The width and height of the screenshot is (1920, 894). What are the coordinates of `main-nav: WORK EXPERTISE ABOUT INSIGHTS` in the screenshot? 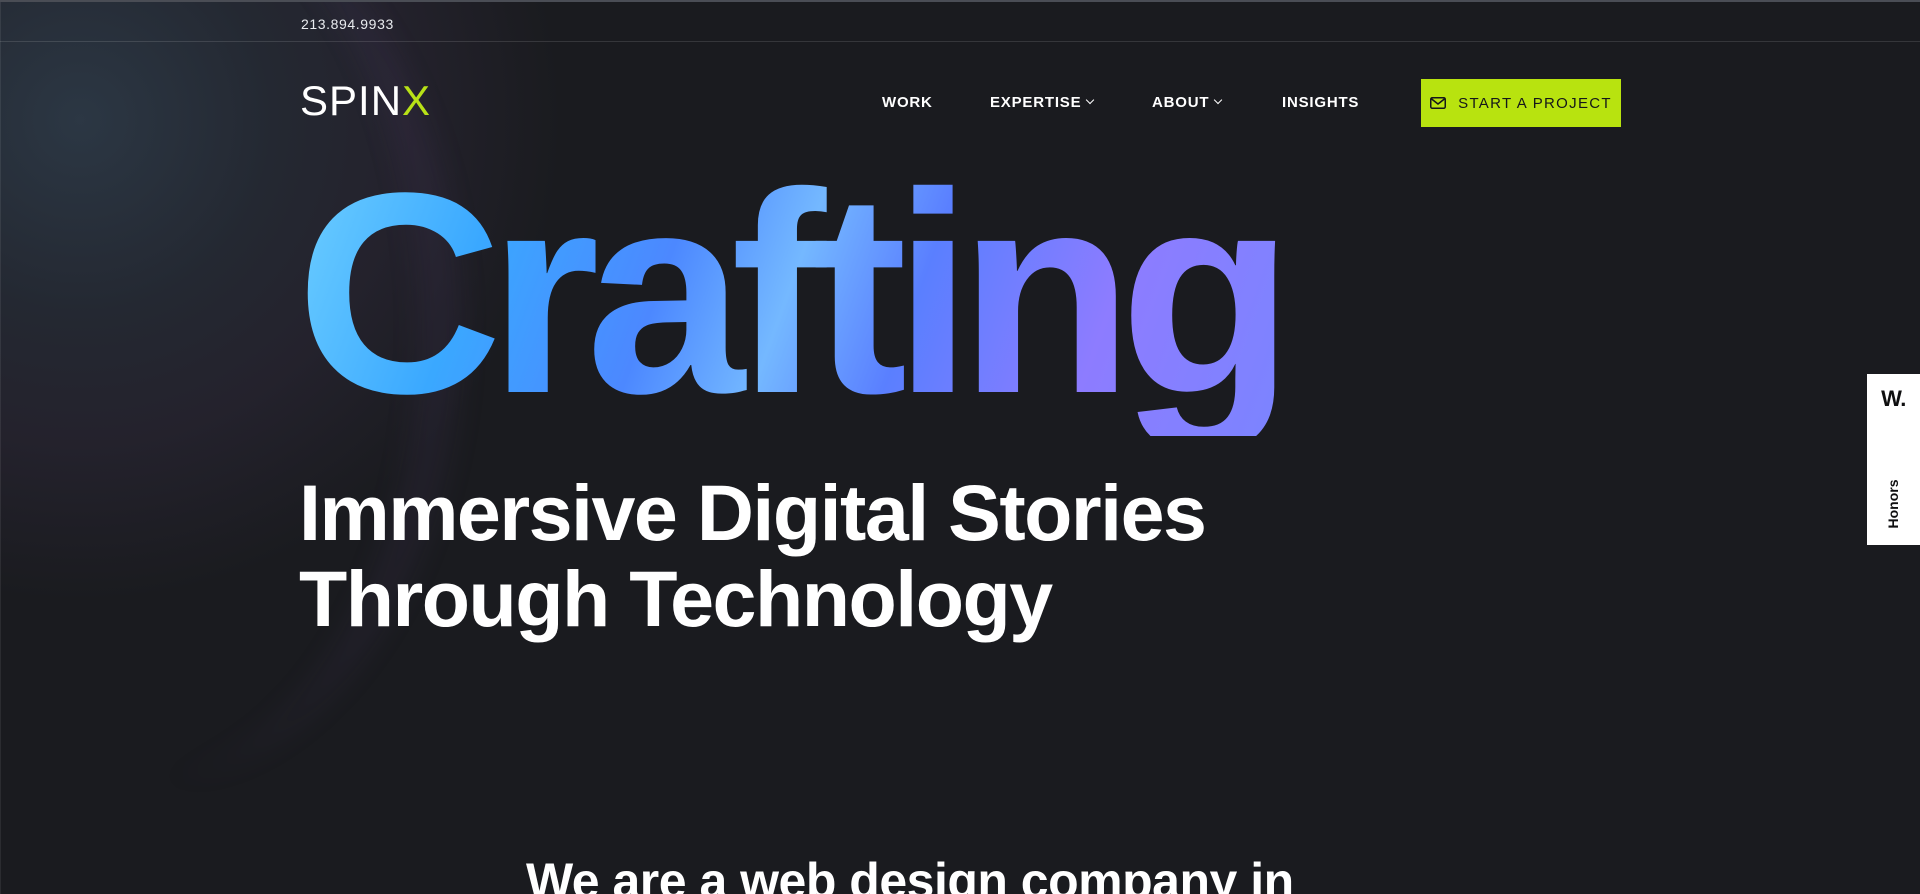 It's located at (960, 104).